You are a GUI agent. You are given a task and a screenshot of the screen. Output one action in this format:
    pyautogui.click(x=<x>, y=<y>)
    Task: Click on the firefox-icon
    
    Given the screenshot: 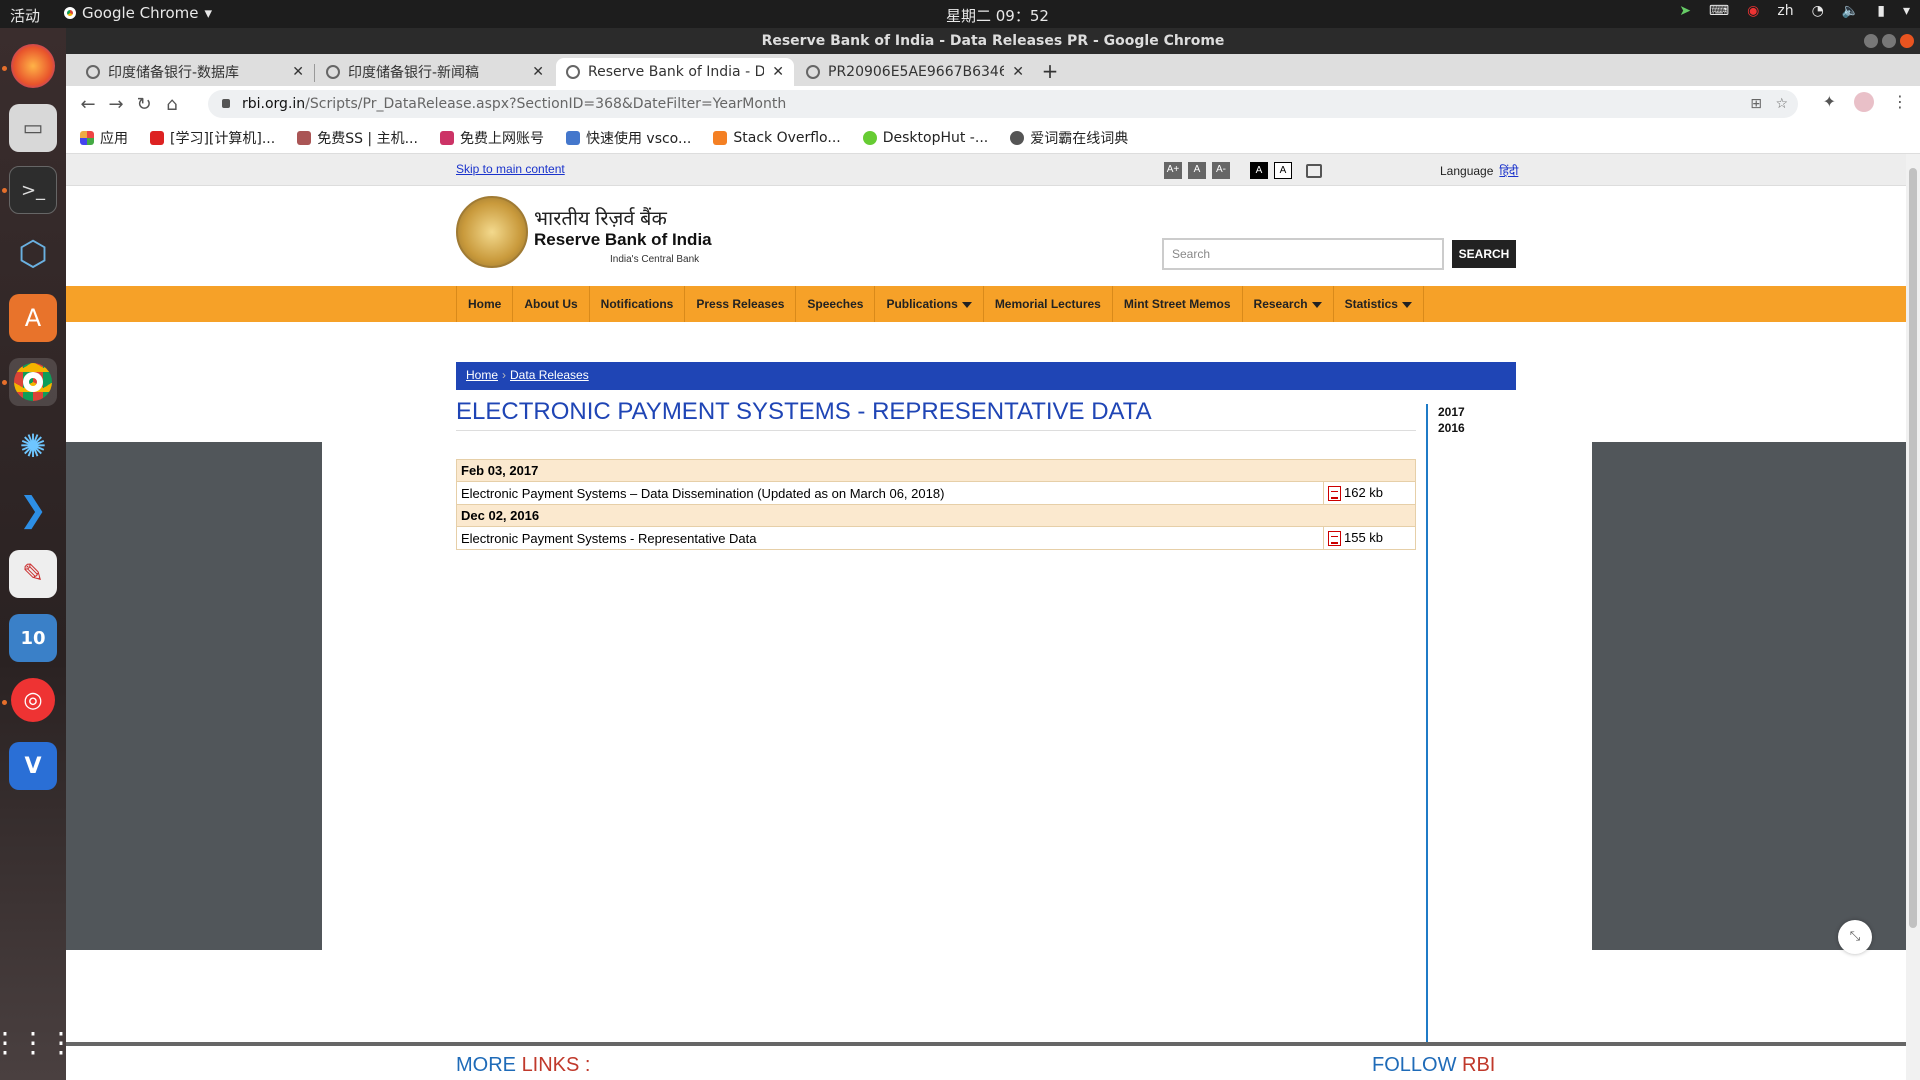 What is the action you would take?
    pyautogui.click(x=33, y=66)
    